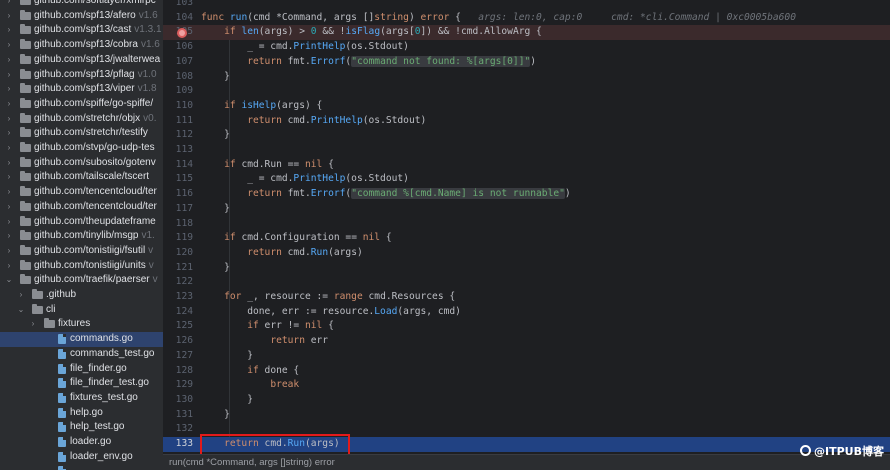  What do you see at coordinates (526, 77) in the screenshot?
I see `code-line: 108 }` at bounding box center [526, 77].